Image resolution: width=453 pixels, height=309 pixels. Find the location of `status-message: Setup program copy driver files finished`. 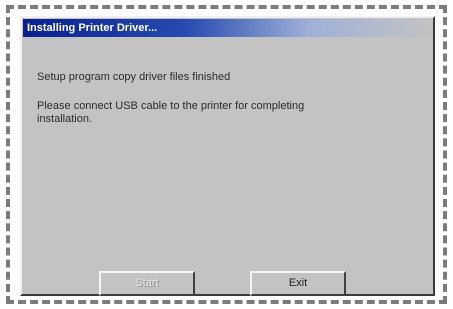

status-message: Setup program copy driver files finished is located at coordinates (134, 77).